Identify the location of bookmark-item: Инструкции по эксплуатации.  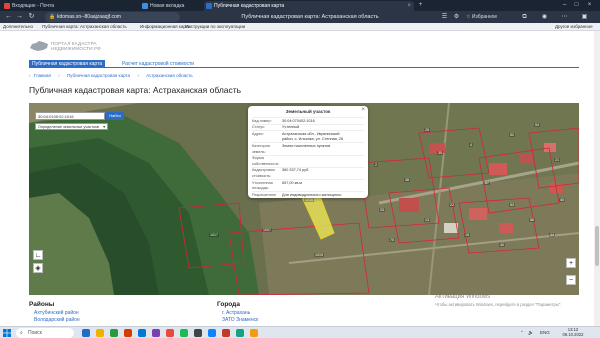
(215, 27).